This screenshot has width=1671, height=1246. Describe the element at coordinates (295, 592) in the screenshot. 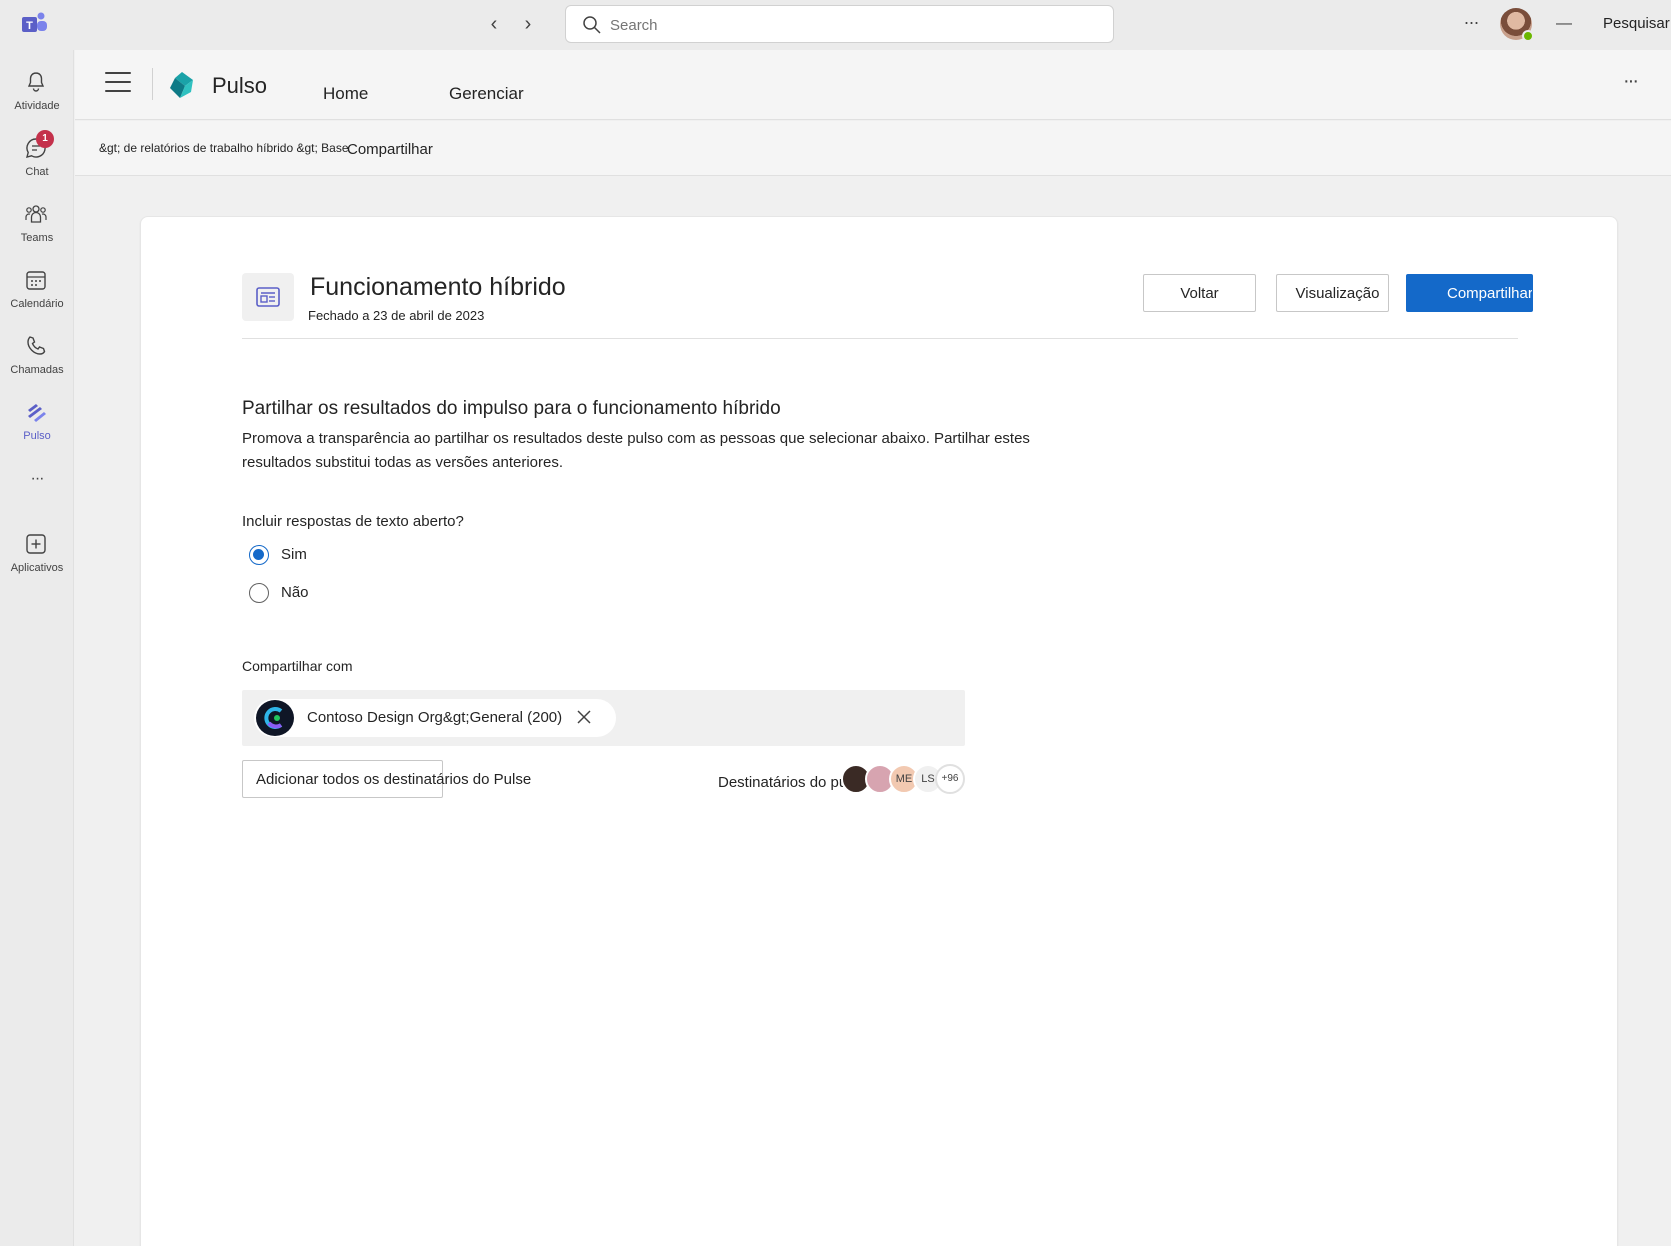

I see `radio-label: Não` at that location.